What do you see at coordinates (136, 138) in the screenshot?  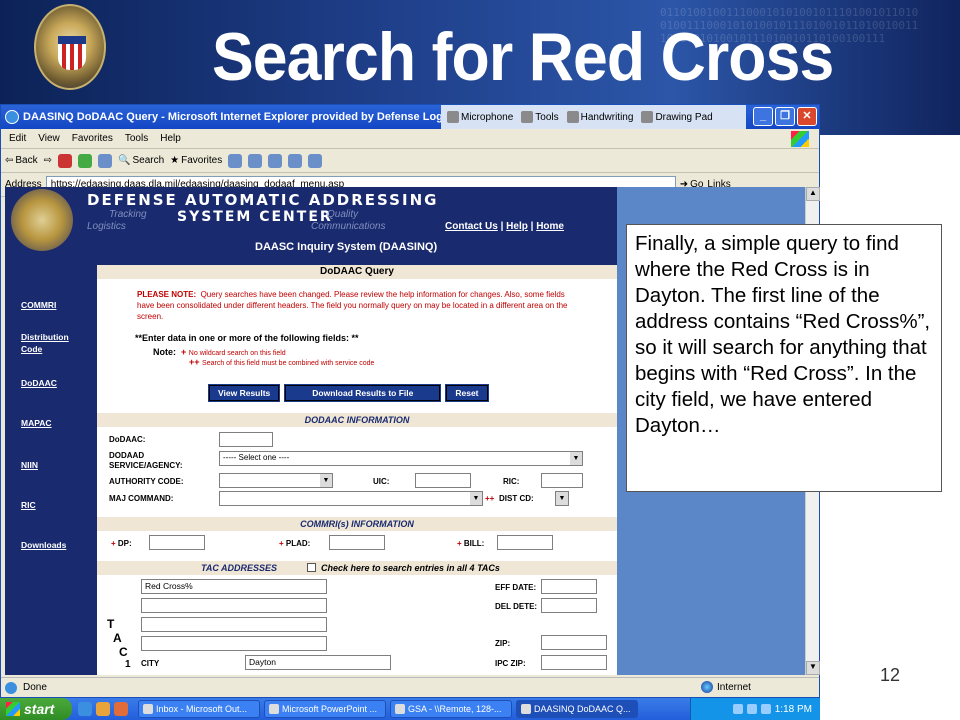 I see `menu-tools: Tools` at bounding box center [136, 138].